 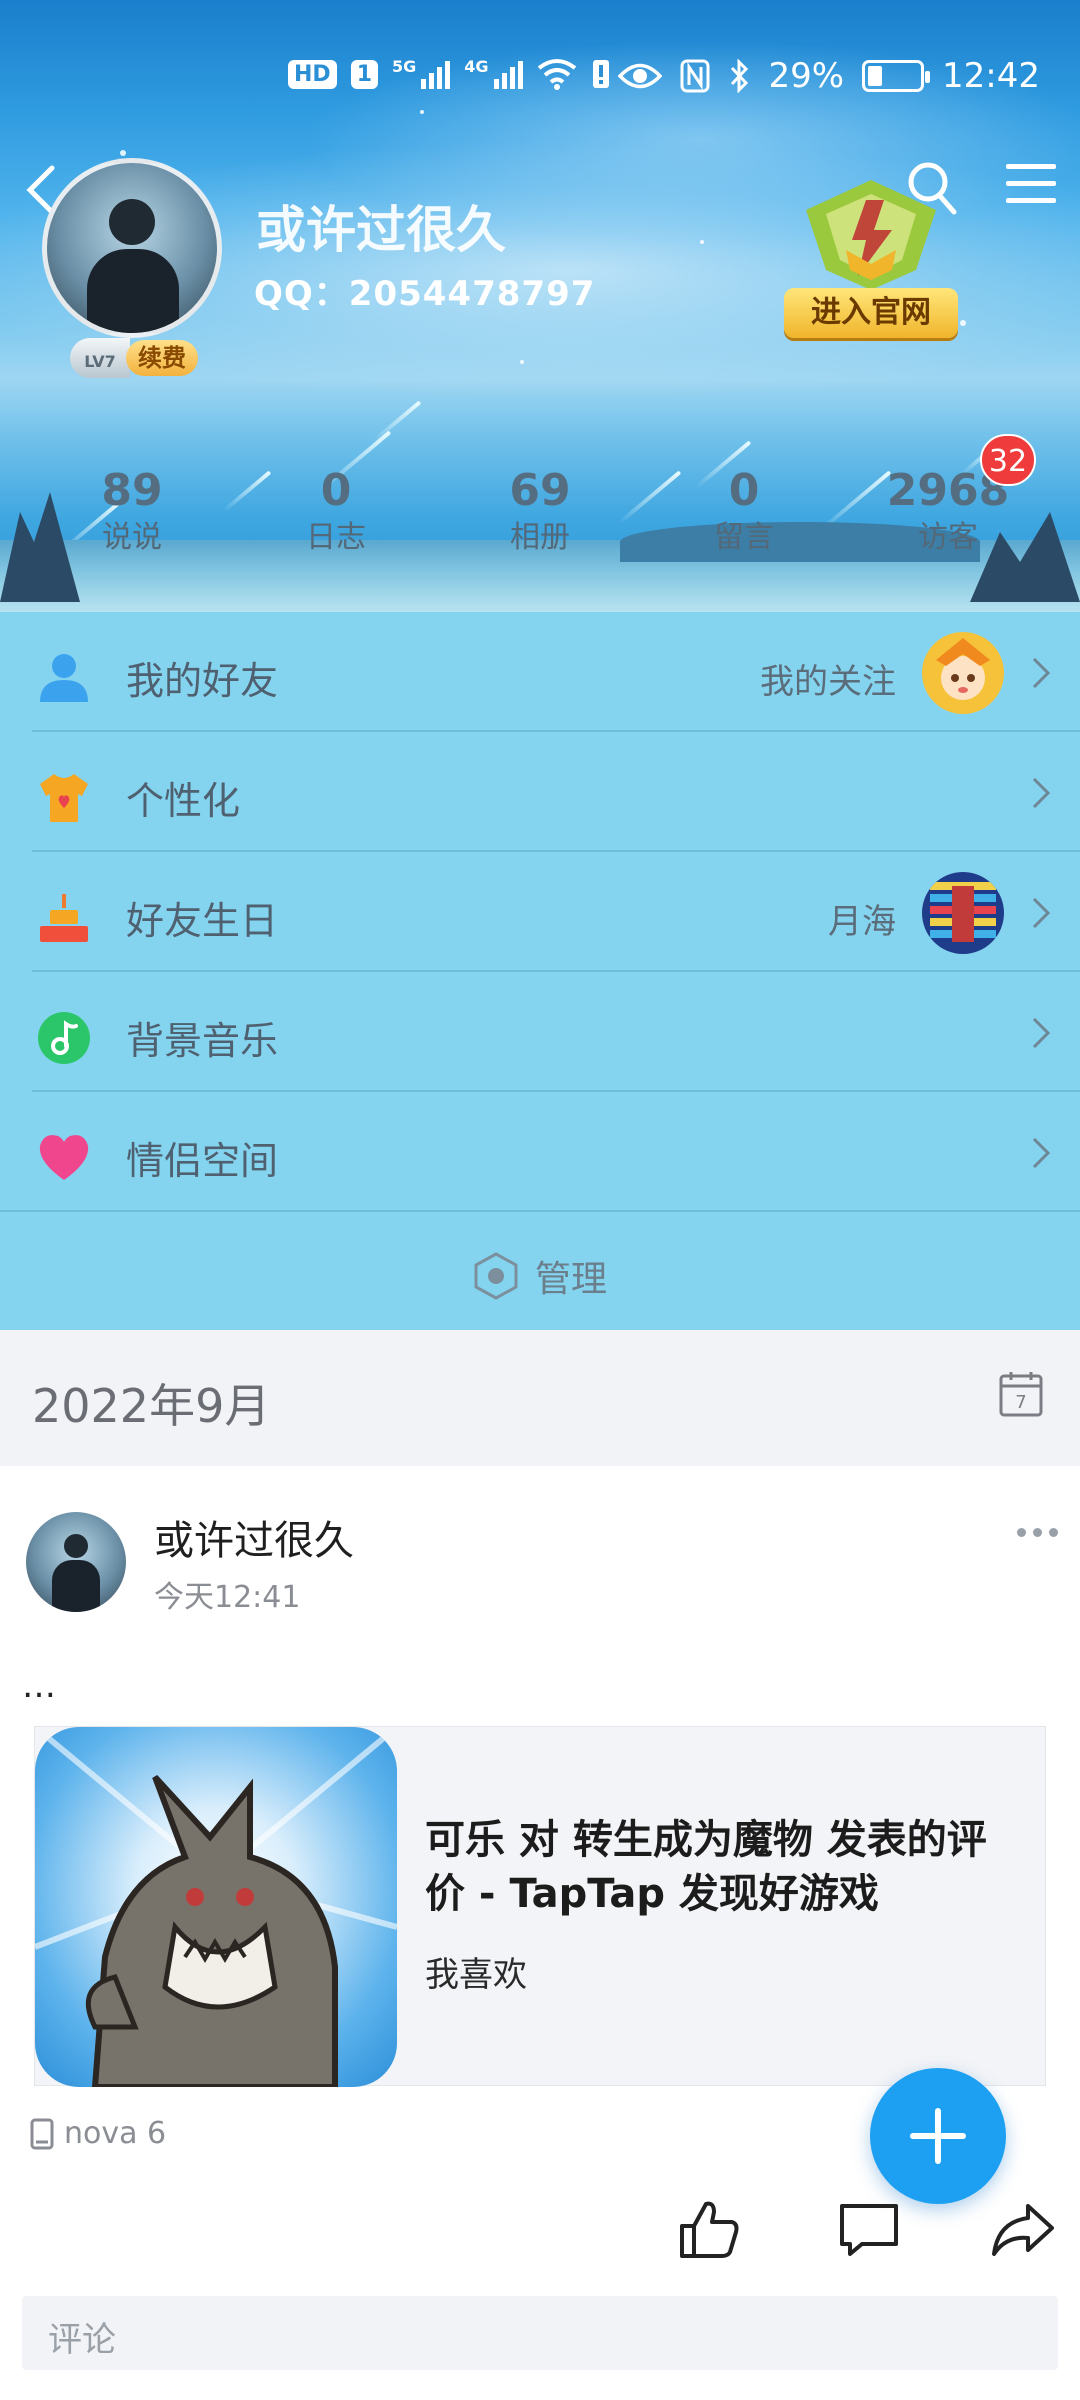 What do you see at coordinates (640, 76) in the screenshot?
I see `eye-icon` at bounding box center [640, 76].